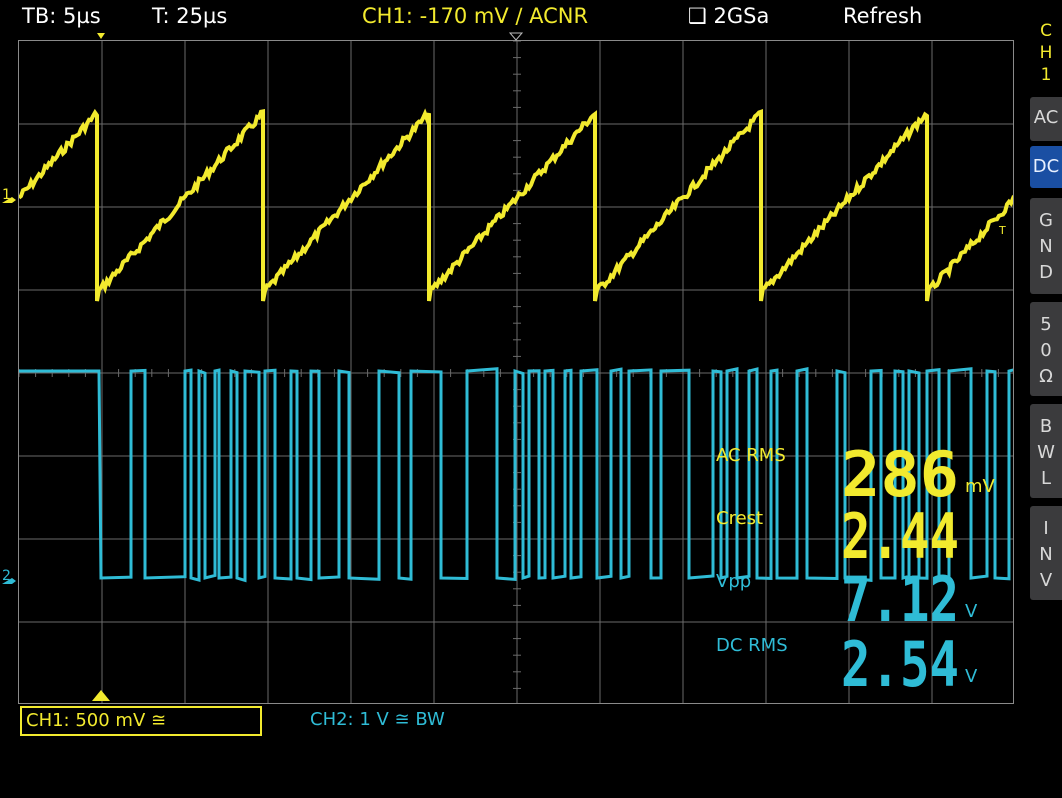 Image resolution: width=1062 pixels, height=798 pixels. Describe the element at coordinates (1046, 451) in the screenshot. I see `coupling-button-bwl: B W L` at that location.